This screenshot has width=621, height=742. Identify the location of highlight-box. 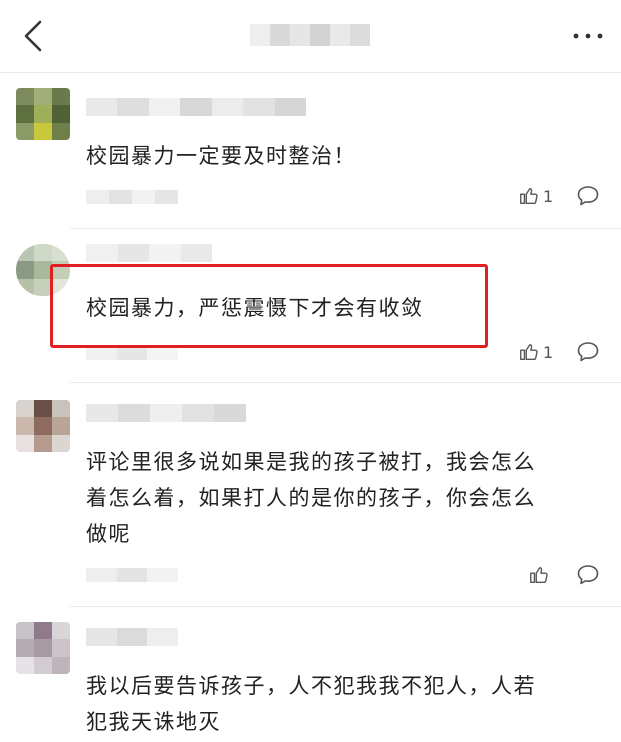
(269, 306).